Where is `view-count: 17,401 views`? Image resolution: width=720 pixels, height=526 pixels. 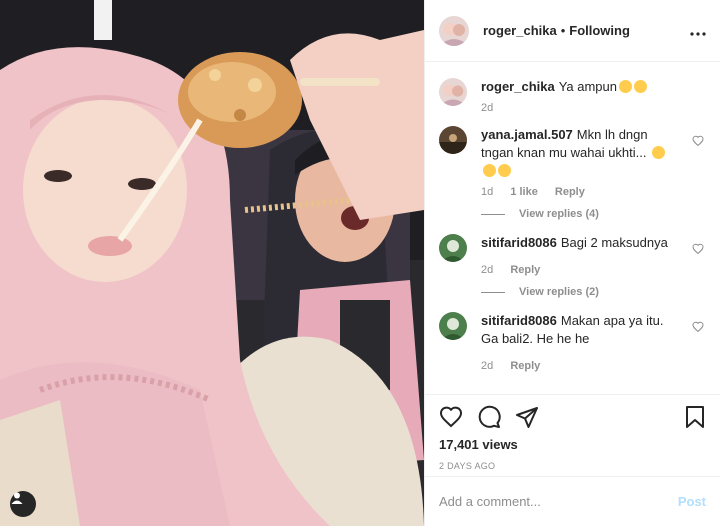
view-count: 17,401 views is located at coordinates (572, 444).